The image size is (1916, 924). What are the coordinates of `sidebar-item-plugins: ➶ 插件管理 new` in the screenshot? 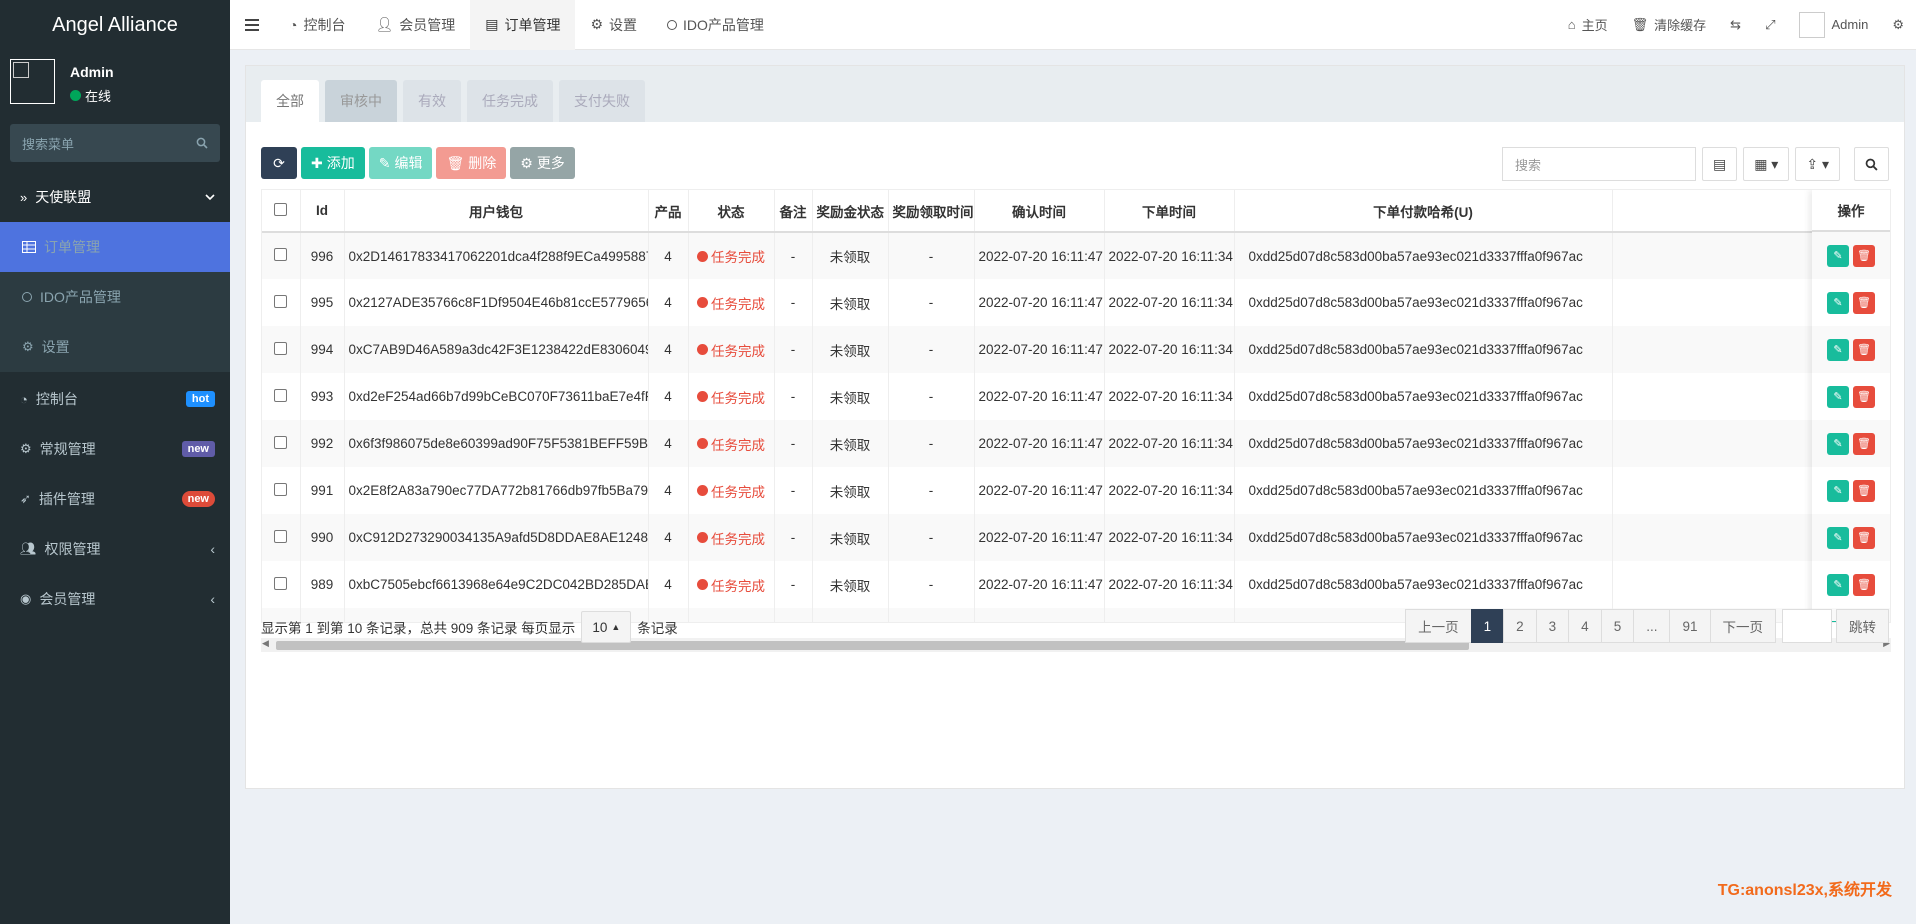 It's located at (115, 499).